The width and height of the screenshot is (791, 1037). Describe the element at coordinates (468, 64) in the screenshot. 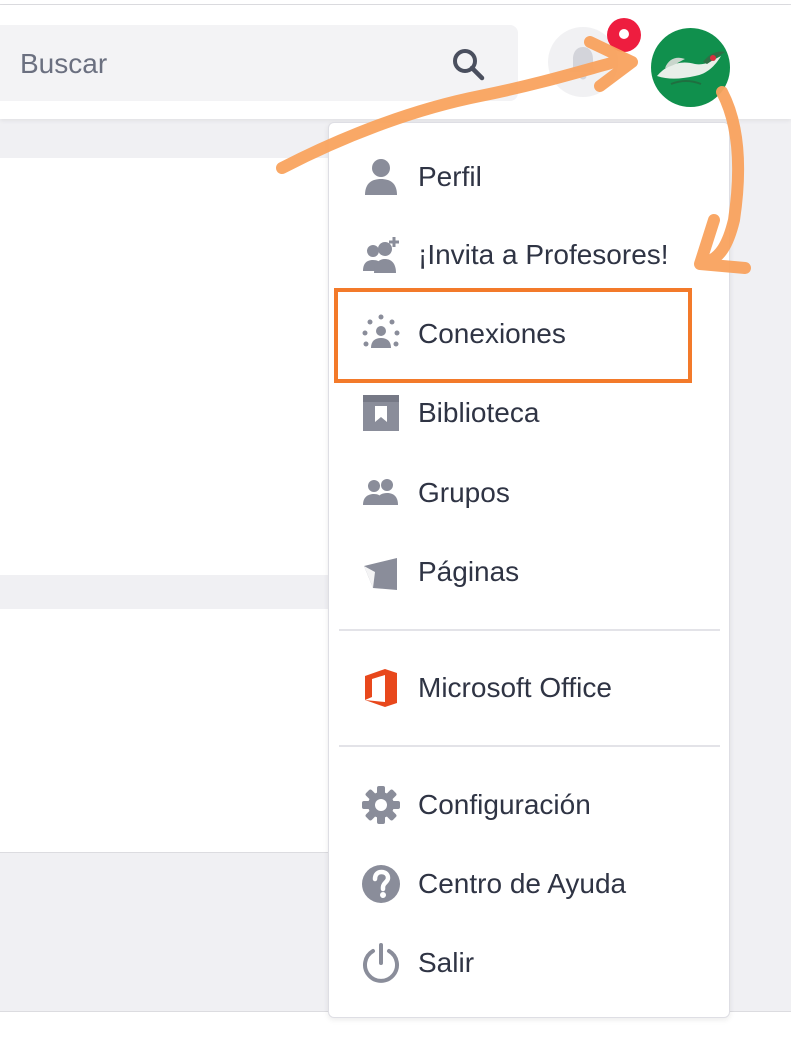

I see `search-icon` at that location.